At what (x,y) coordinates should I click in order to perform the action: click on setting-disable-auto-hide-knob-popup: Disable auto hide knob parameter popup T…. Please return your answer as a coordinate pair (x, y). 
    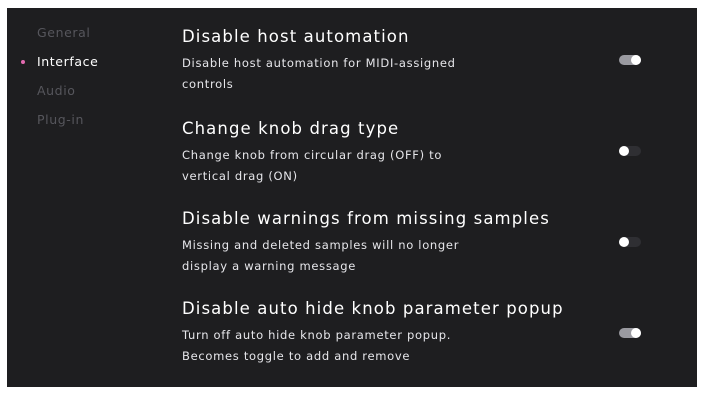
    Looking at the image, I should click on (432, 332).